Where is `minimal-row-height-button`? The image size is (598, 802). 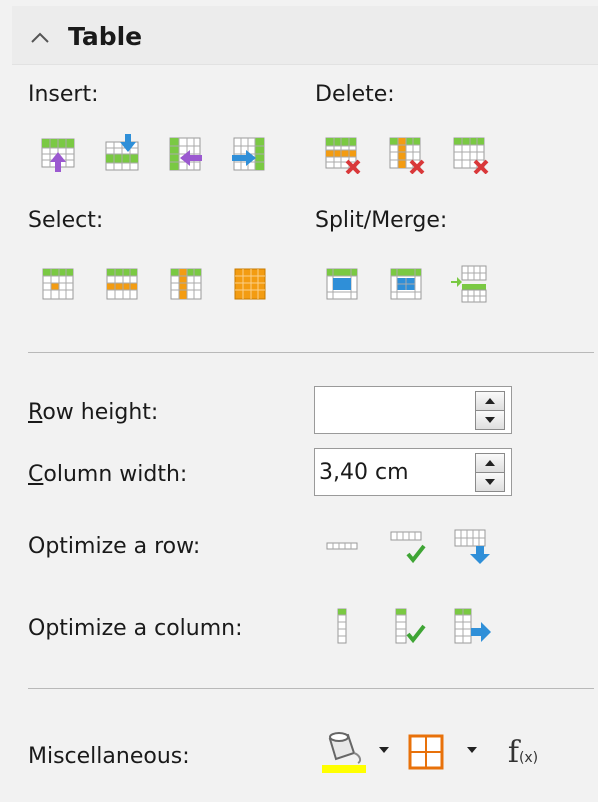
minimal-row-height-button is located at coordinates (342, 546).